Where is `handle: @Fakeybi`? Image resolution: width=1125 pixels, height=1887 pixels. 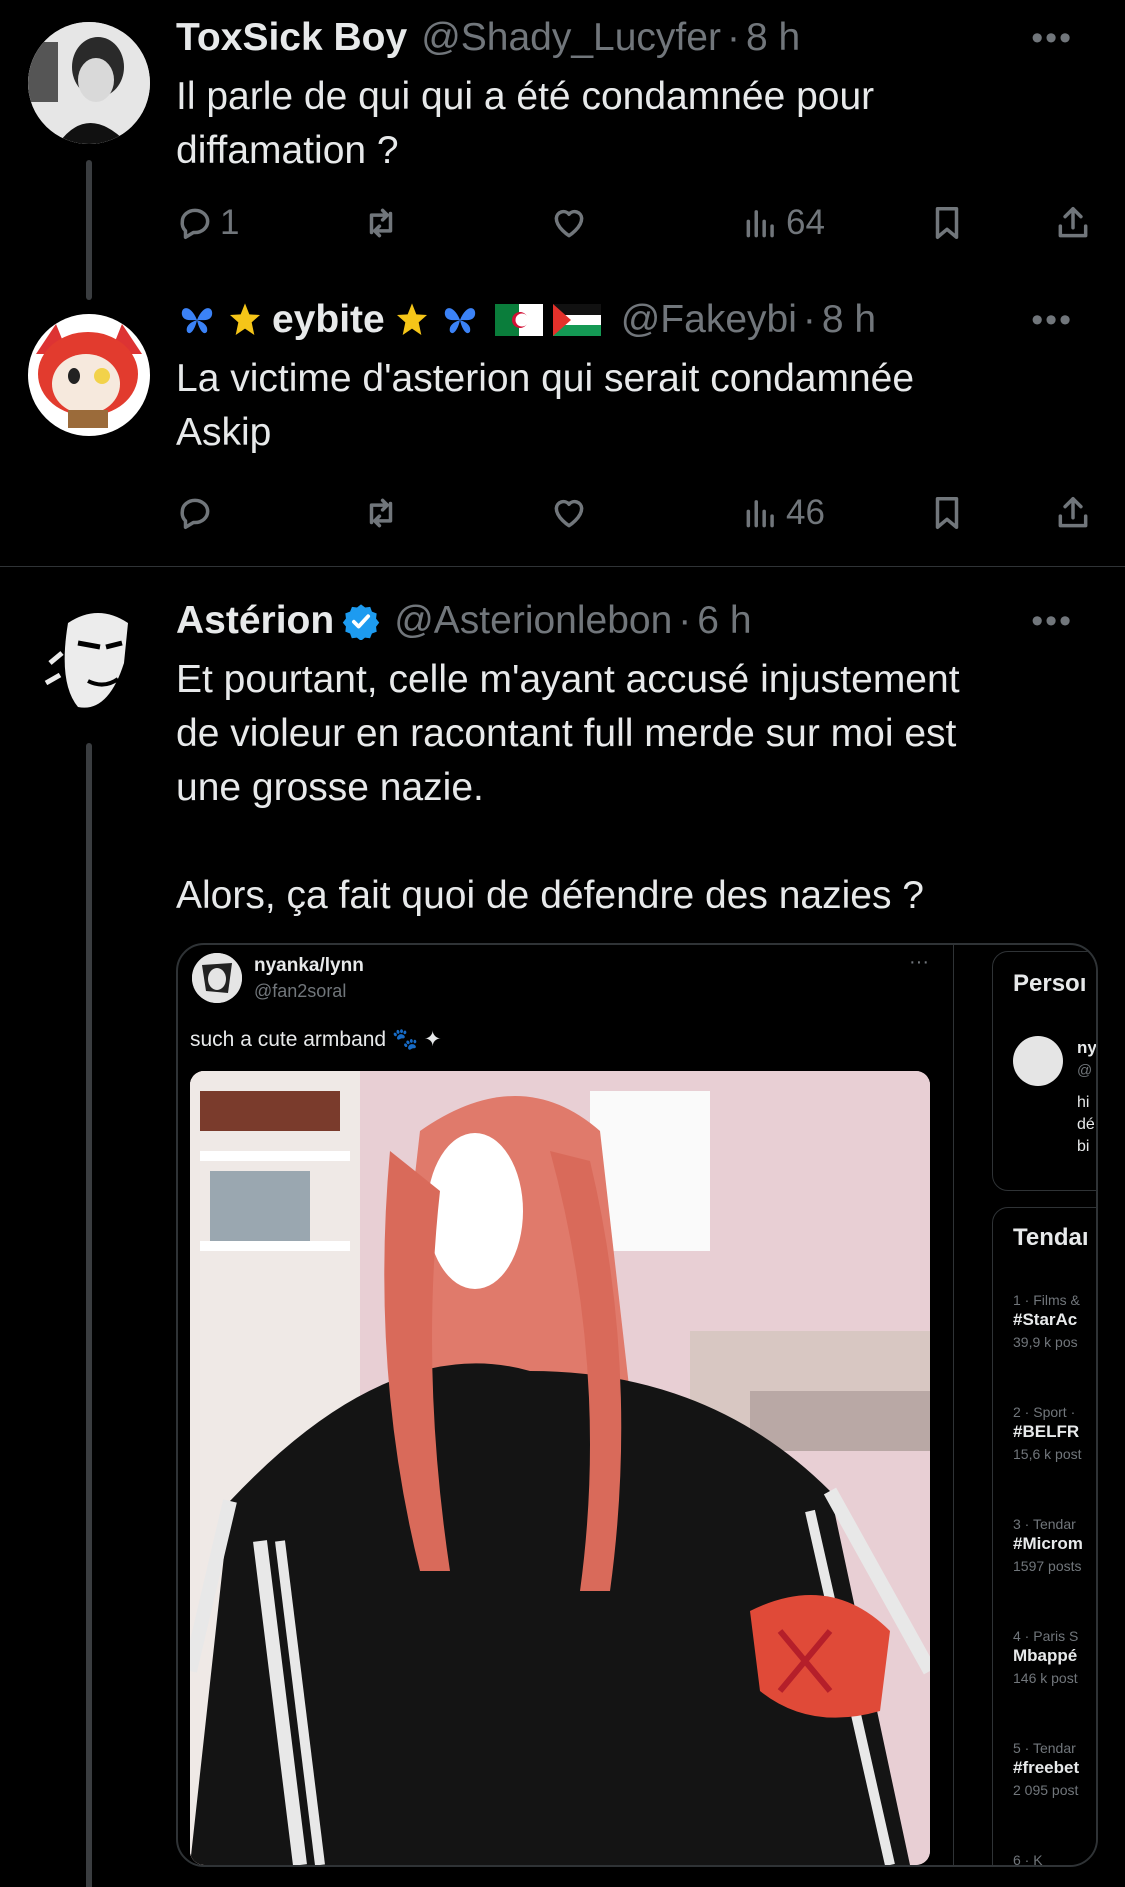
handle: @Fakeybi is located at coordinates (709, 320).